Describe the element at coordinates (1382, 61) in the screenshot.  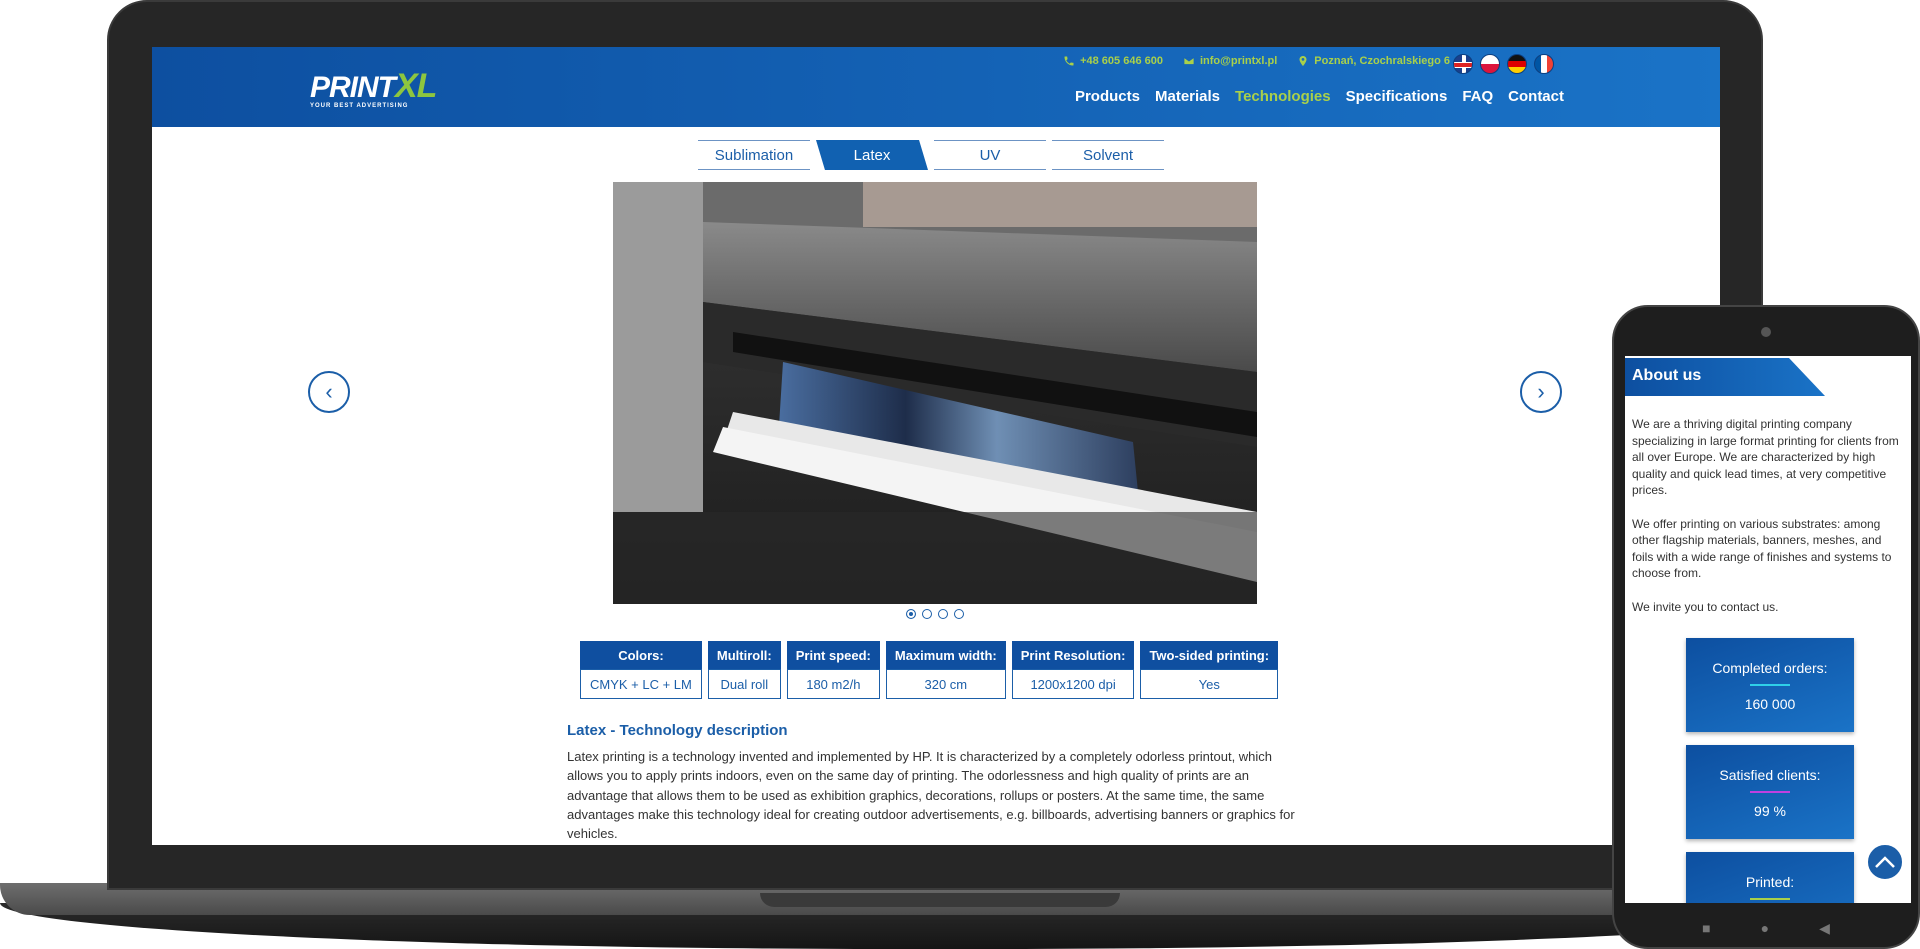
I see `address-text: Poznań, Czochralskiego 6` at that location.